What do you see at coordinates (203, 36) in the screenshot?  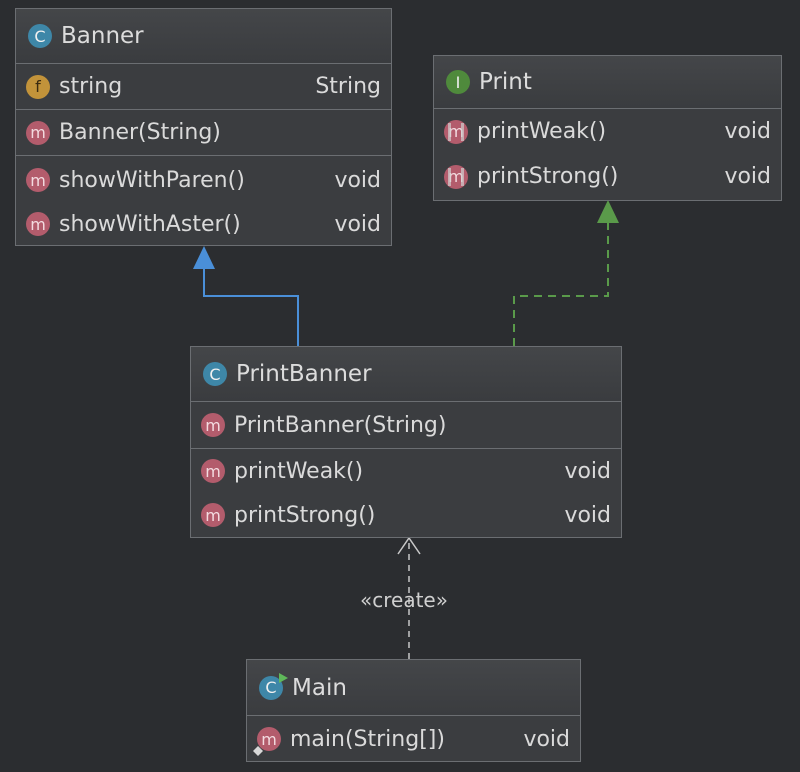 I see `class-banner-header: C Banner` at bounding box center [203, 36].